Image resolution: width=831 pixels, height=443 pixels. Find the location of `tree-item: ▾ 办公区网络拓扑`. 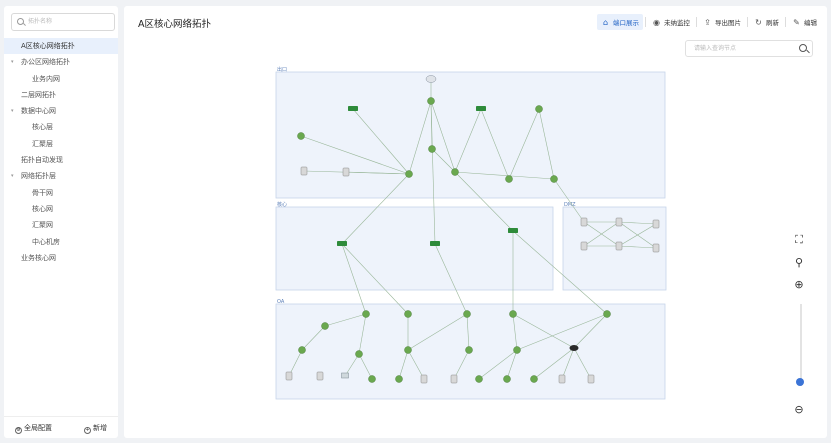

tree-item: ▾ 办公区网络拓扑 is located at coordinates (61, 62).